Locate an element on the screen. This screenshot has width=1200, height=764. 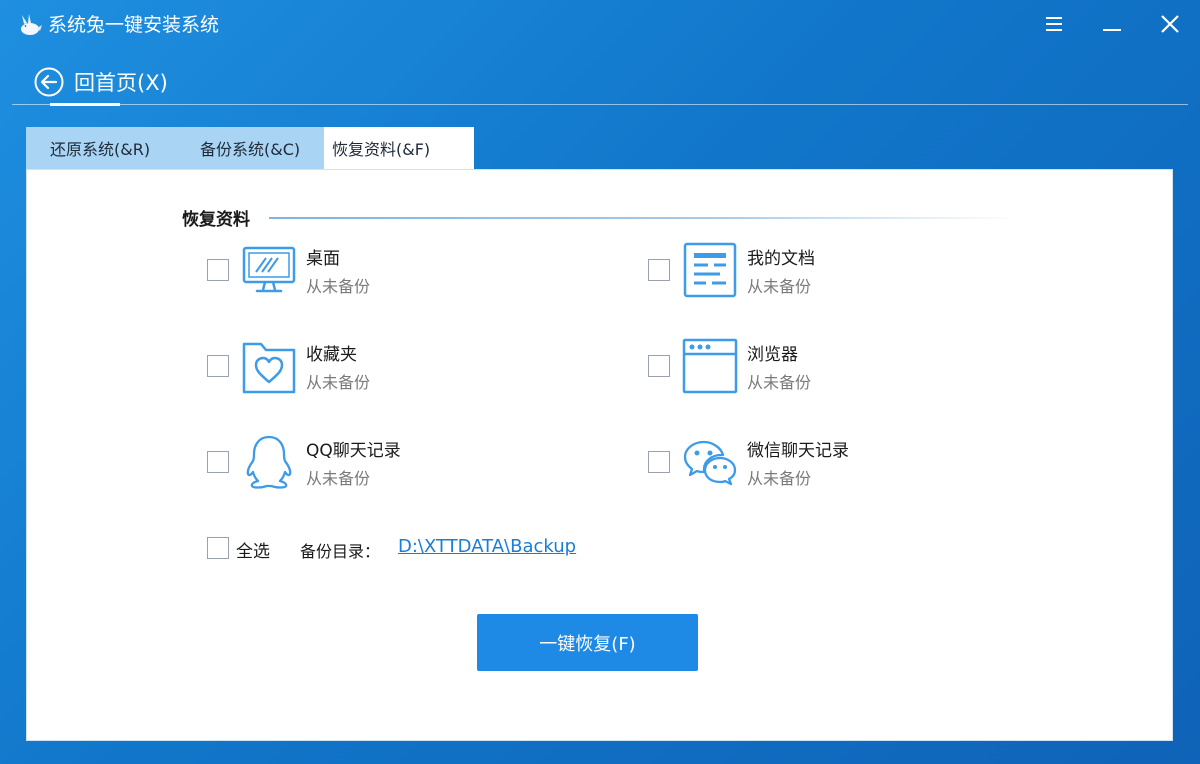
select-all-checkbox is located at coordinates (218, 548).